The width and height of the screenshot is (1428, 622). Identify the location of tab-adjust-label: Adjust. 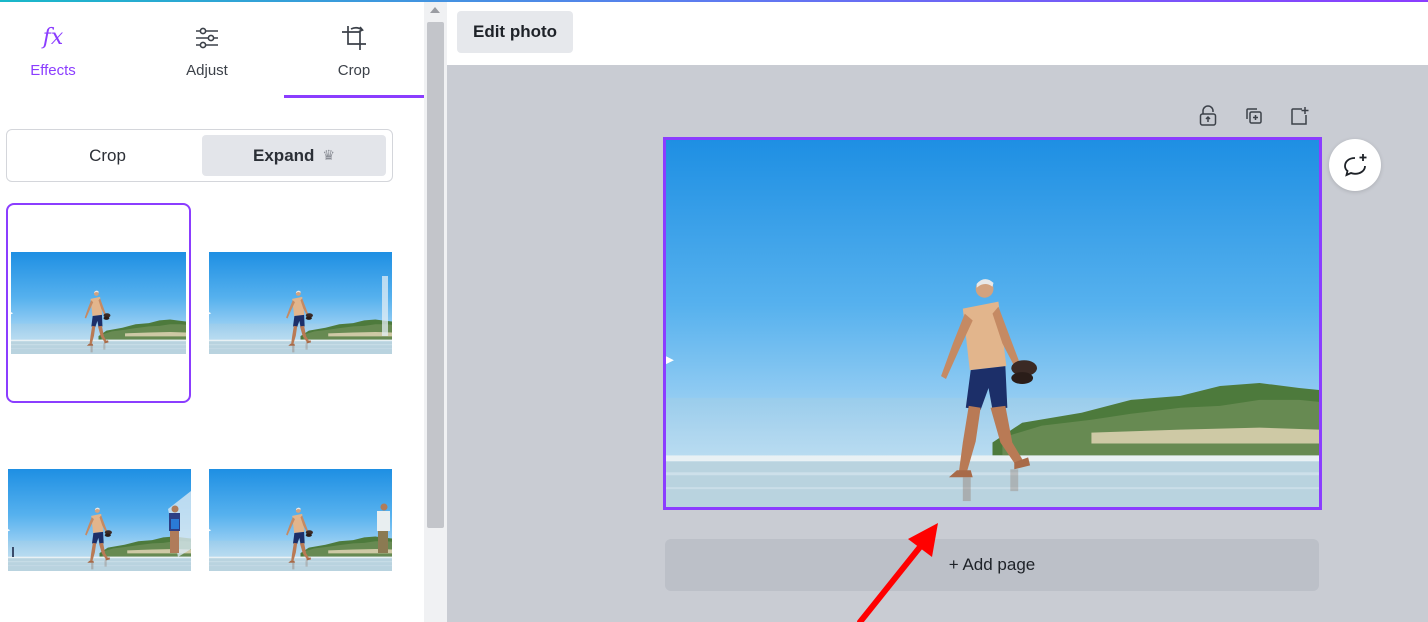
(207, 70).